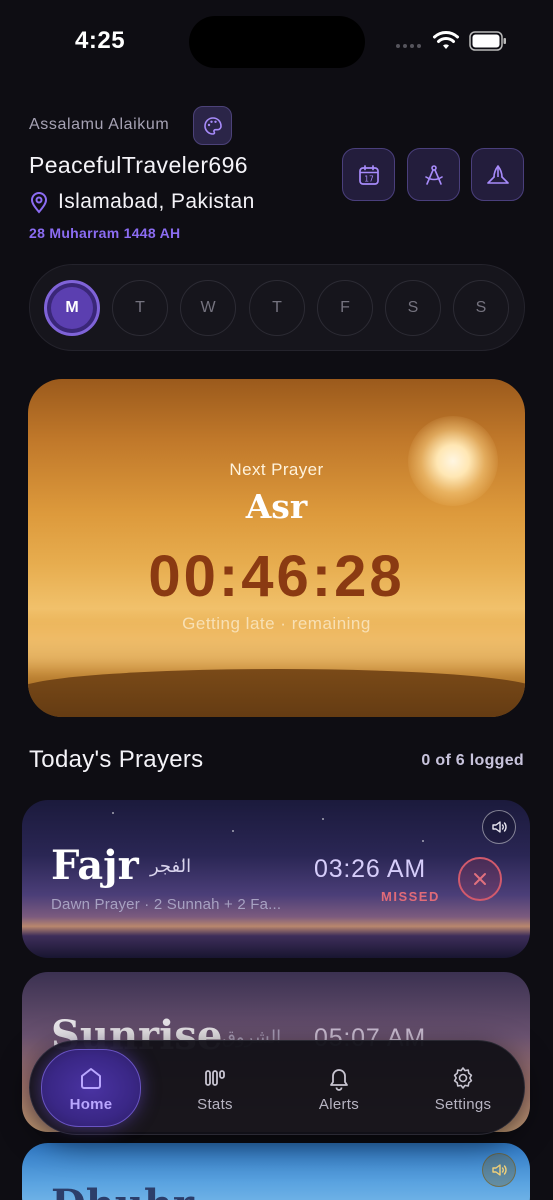  I want to click on stats-icon, so click(215, 1077).